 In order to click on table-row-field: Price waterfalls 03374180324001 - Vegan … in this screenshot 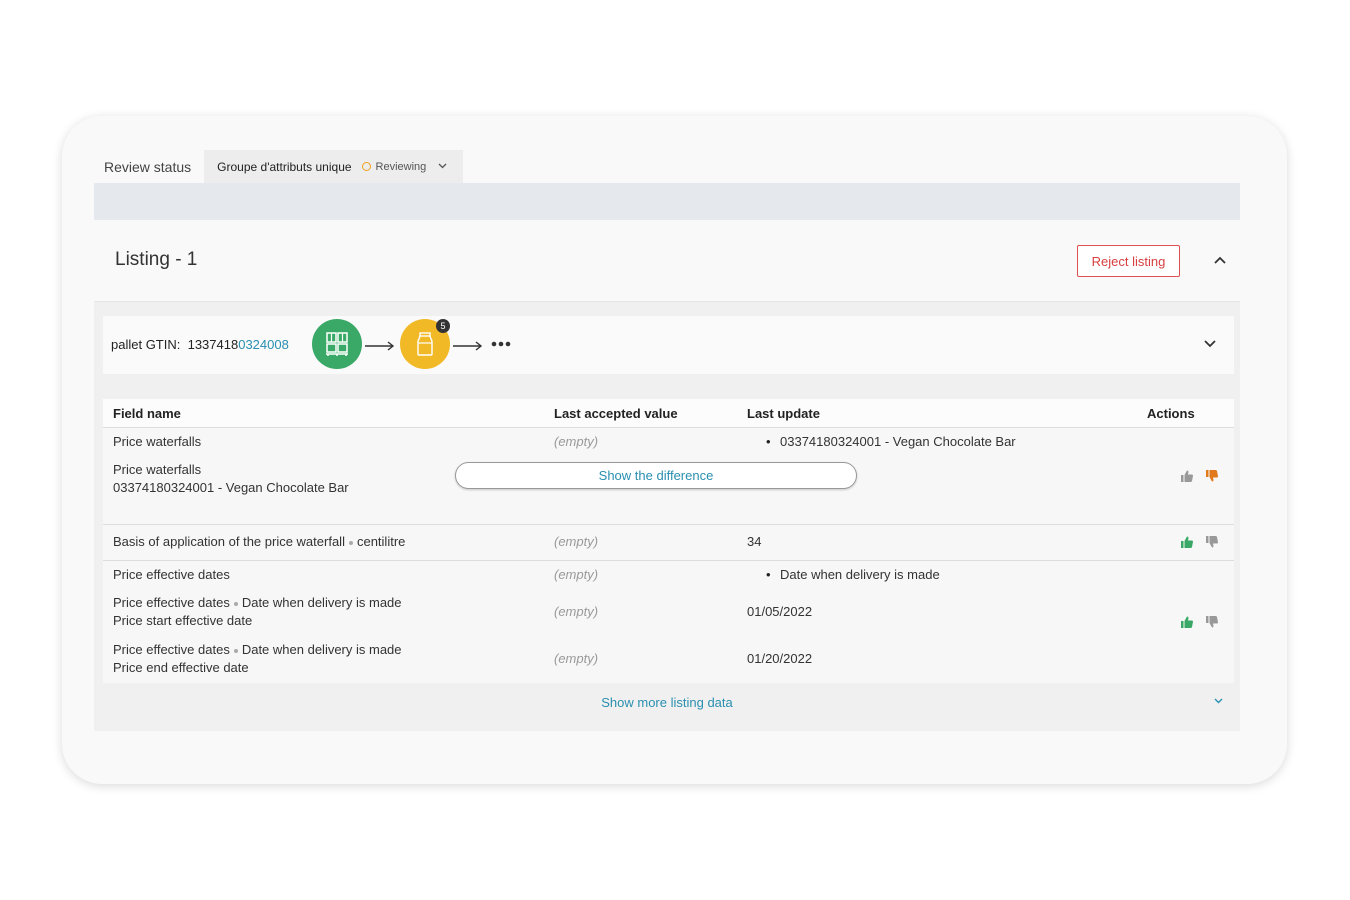, I will do `click(231, 479)`.